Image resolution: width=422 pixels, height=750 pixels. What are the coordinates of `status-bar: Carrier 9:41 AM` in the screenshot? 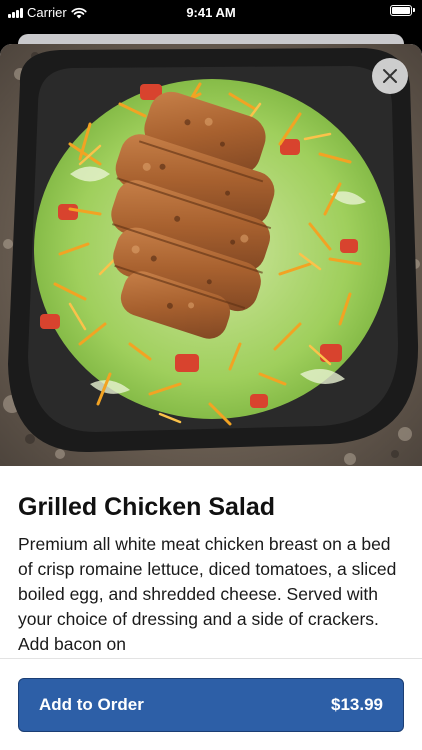 It's located at (211, 13).